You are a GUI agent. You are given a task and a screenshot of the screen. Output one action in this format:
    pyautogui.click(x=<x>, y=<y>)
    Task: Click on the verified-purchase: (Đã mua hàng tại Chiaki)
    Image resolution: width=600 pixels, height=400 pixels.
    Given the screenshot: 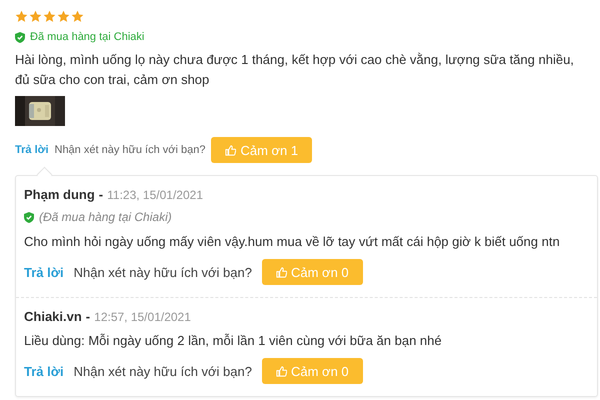 What is the action you would take?
    pyautogui.click(x=105, y=217)
    